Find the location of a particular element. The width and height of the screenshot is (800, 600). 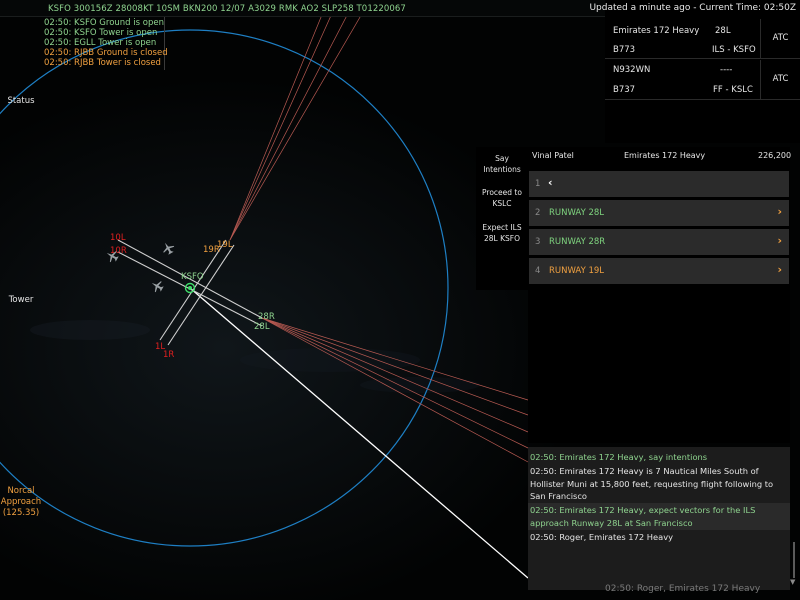

strip-callsign: N932WN is located at coordinates (632, 70).